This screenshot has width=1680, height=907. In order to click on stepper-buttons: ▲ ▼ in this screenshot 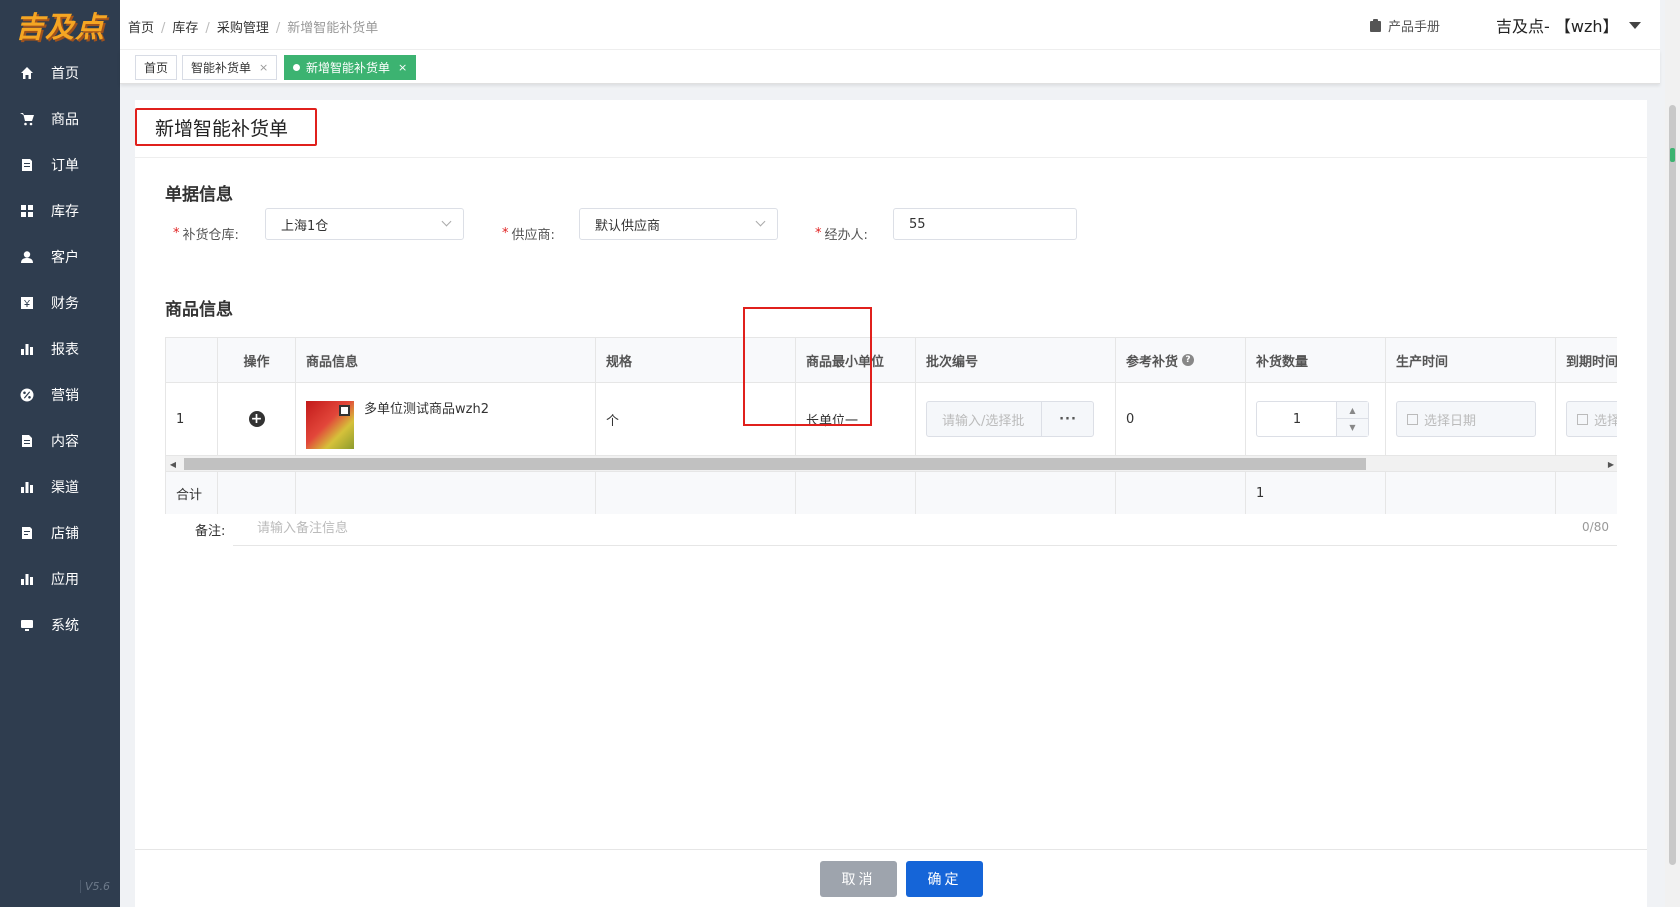, I will do `click(1352, 419)`.